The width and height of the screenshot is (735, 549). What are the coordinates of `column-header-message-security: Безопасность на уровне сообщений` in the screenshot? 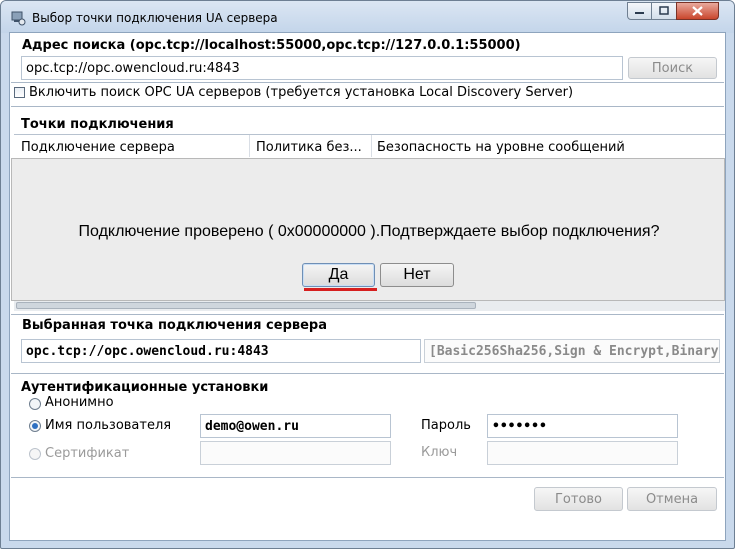 It's located at (501, 147).